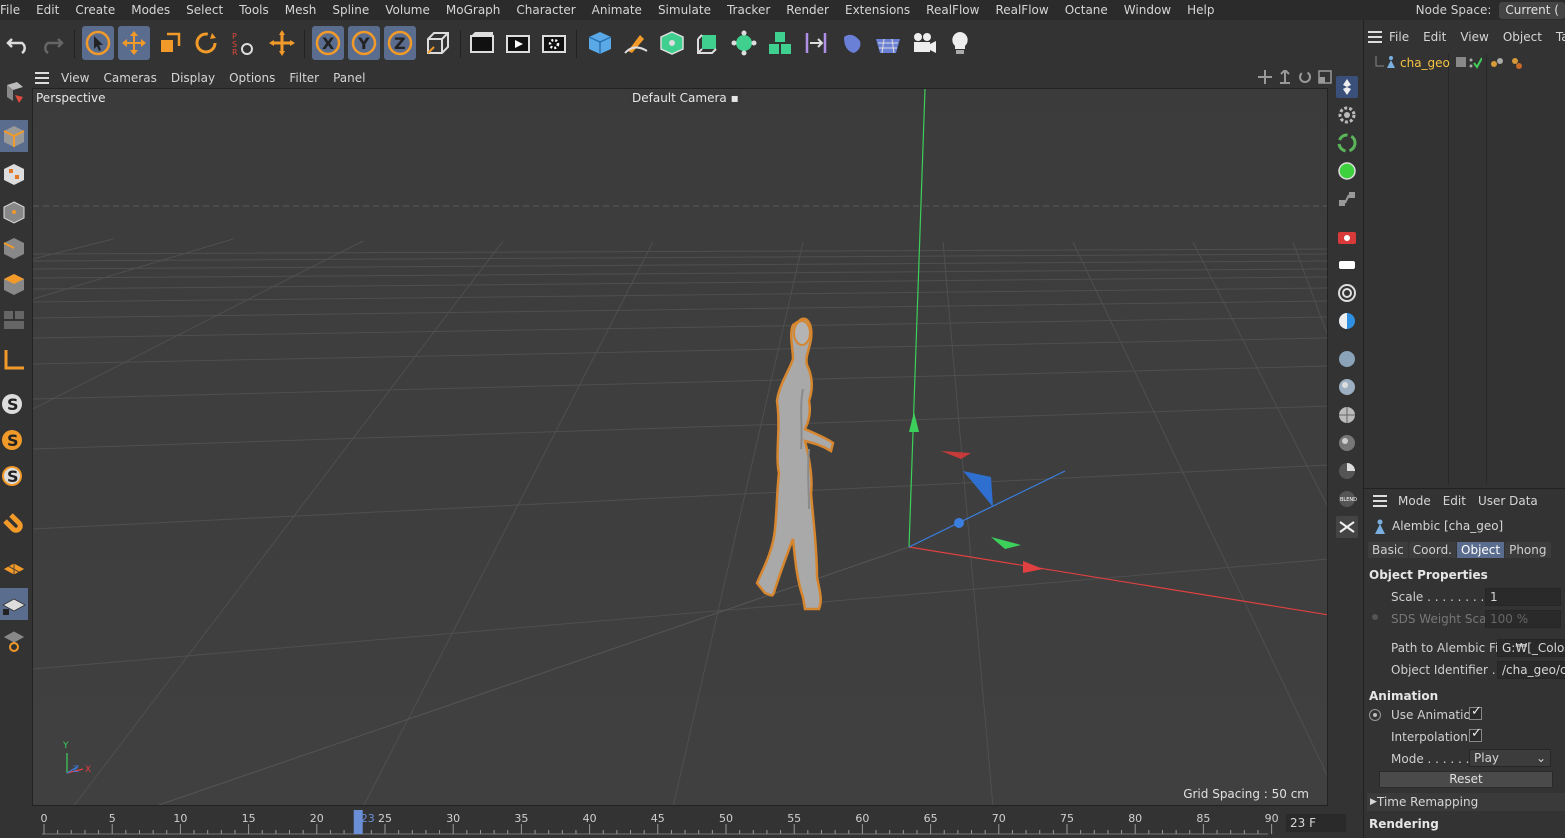 Image resolution: width=1565 pixels, height=838 pixels. I want to click on viewport-menu-cameras: Cameras, so click(129, 78).